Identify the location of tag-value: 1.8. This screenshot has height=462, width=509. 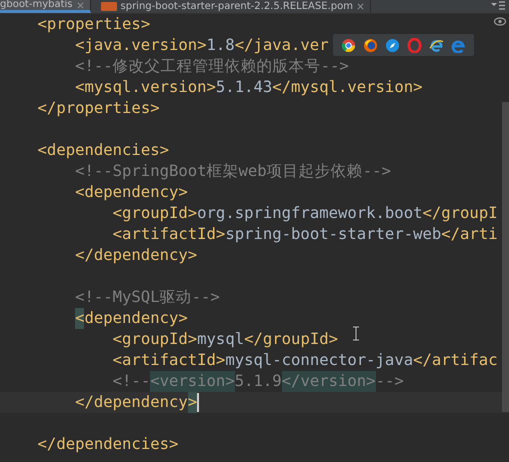
(220, 45).